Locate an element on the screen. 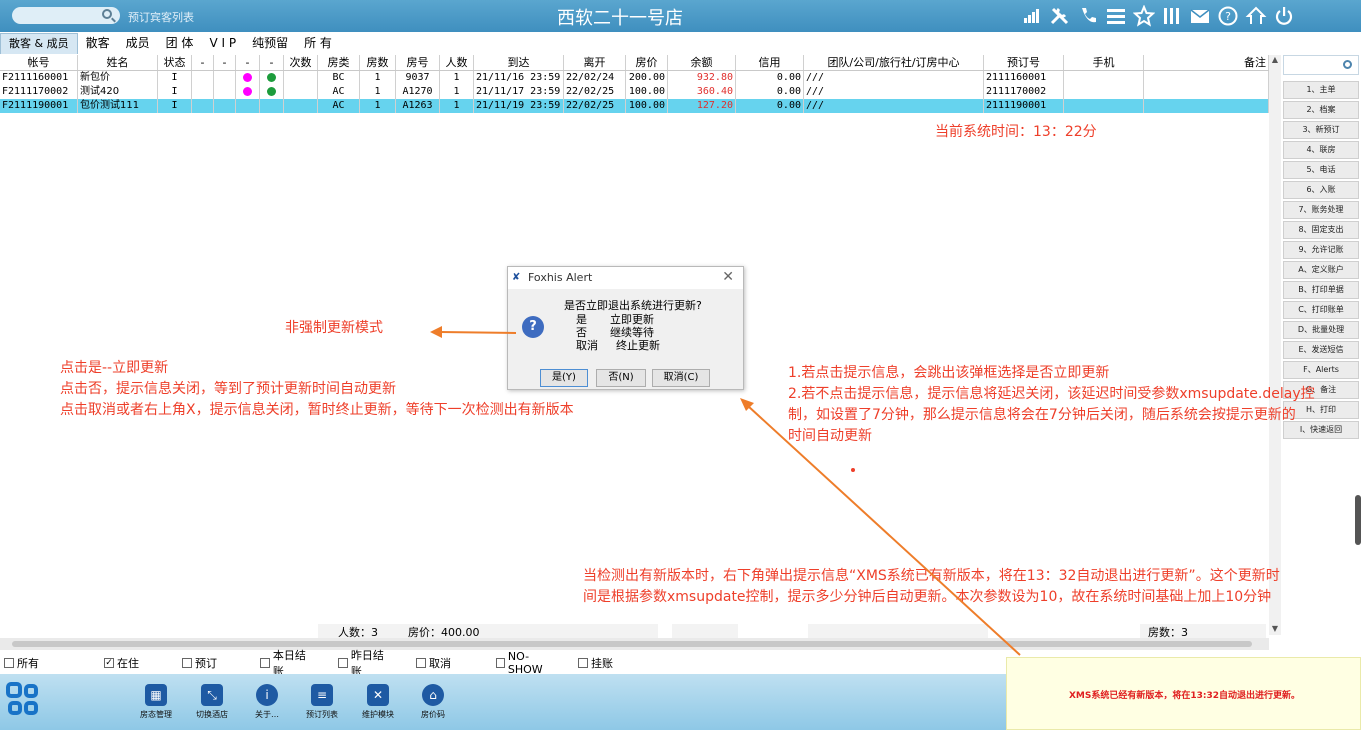  arrow-to-mode is located at coordinates (478, 332).